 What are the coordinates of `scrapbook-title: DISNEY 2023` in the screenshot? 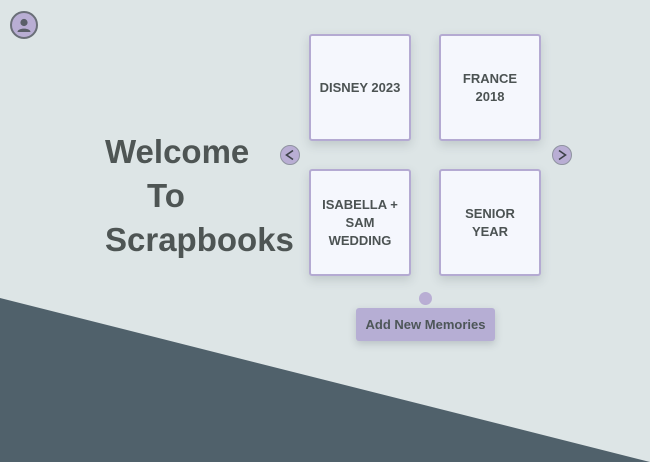 It's located at (360, 87).